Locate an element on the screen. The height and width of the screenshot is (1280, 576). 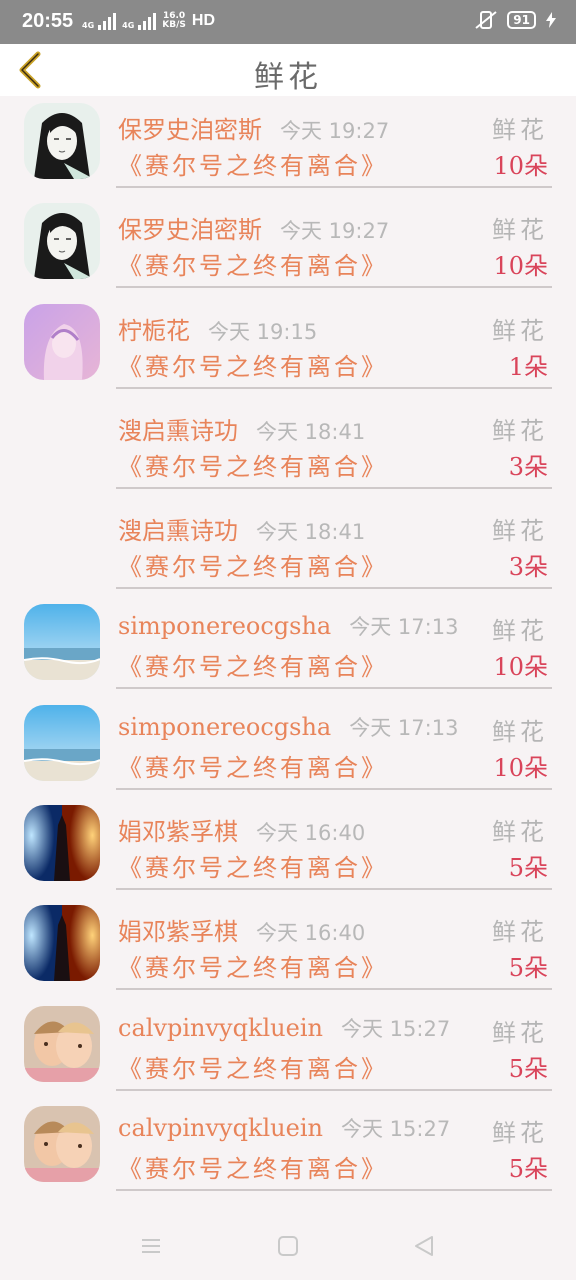
gift-amount: 1朵 is located at coordinates (528, 366).